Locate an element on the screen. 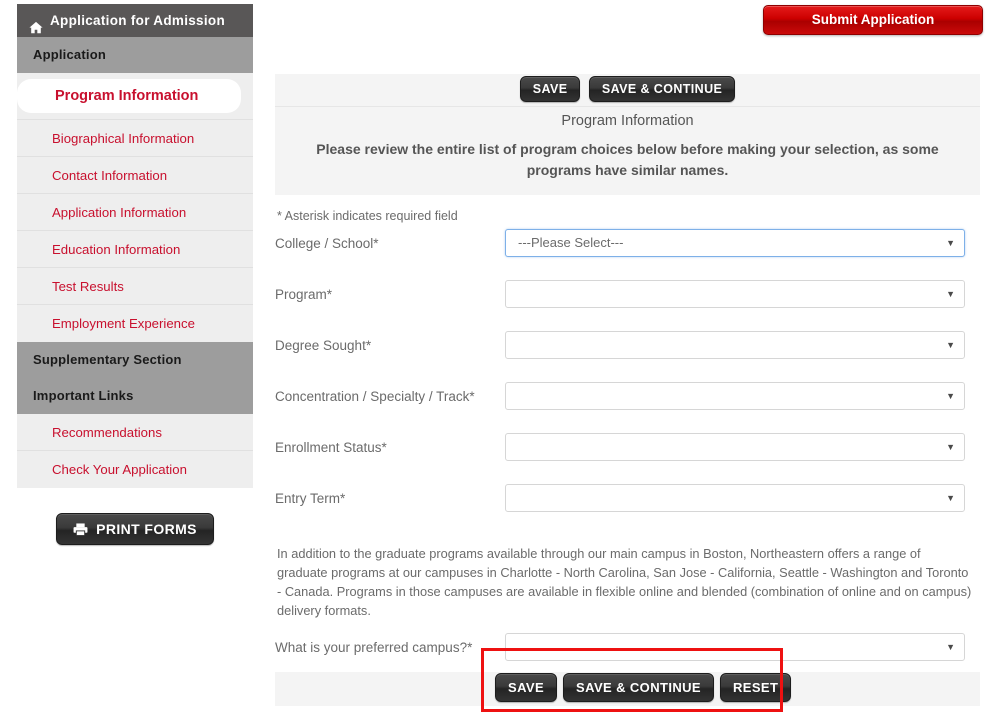 This screenshot has height=714, width=1005. field-label: Degree Sought* is located at coordinates (323, 345).